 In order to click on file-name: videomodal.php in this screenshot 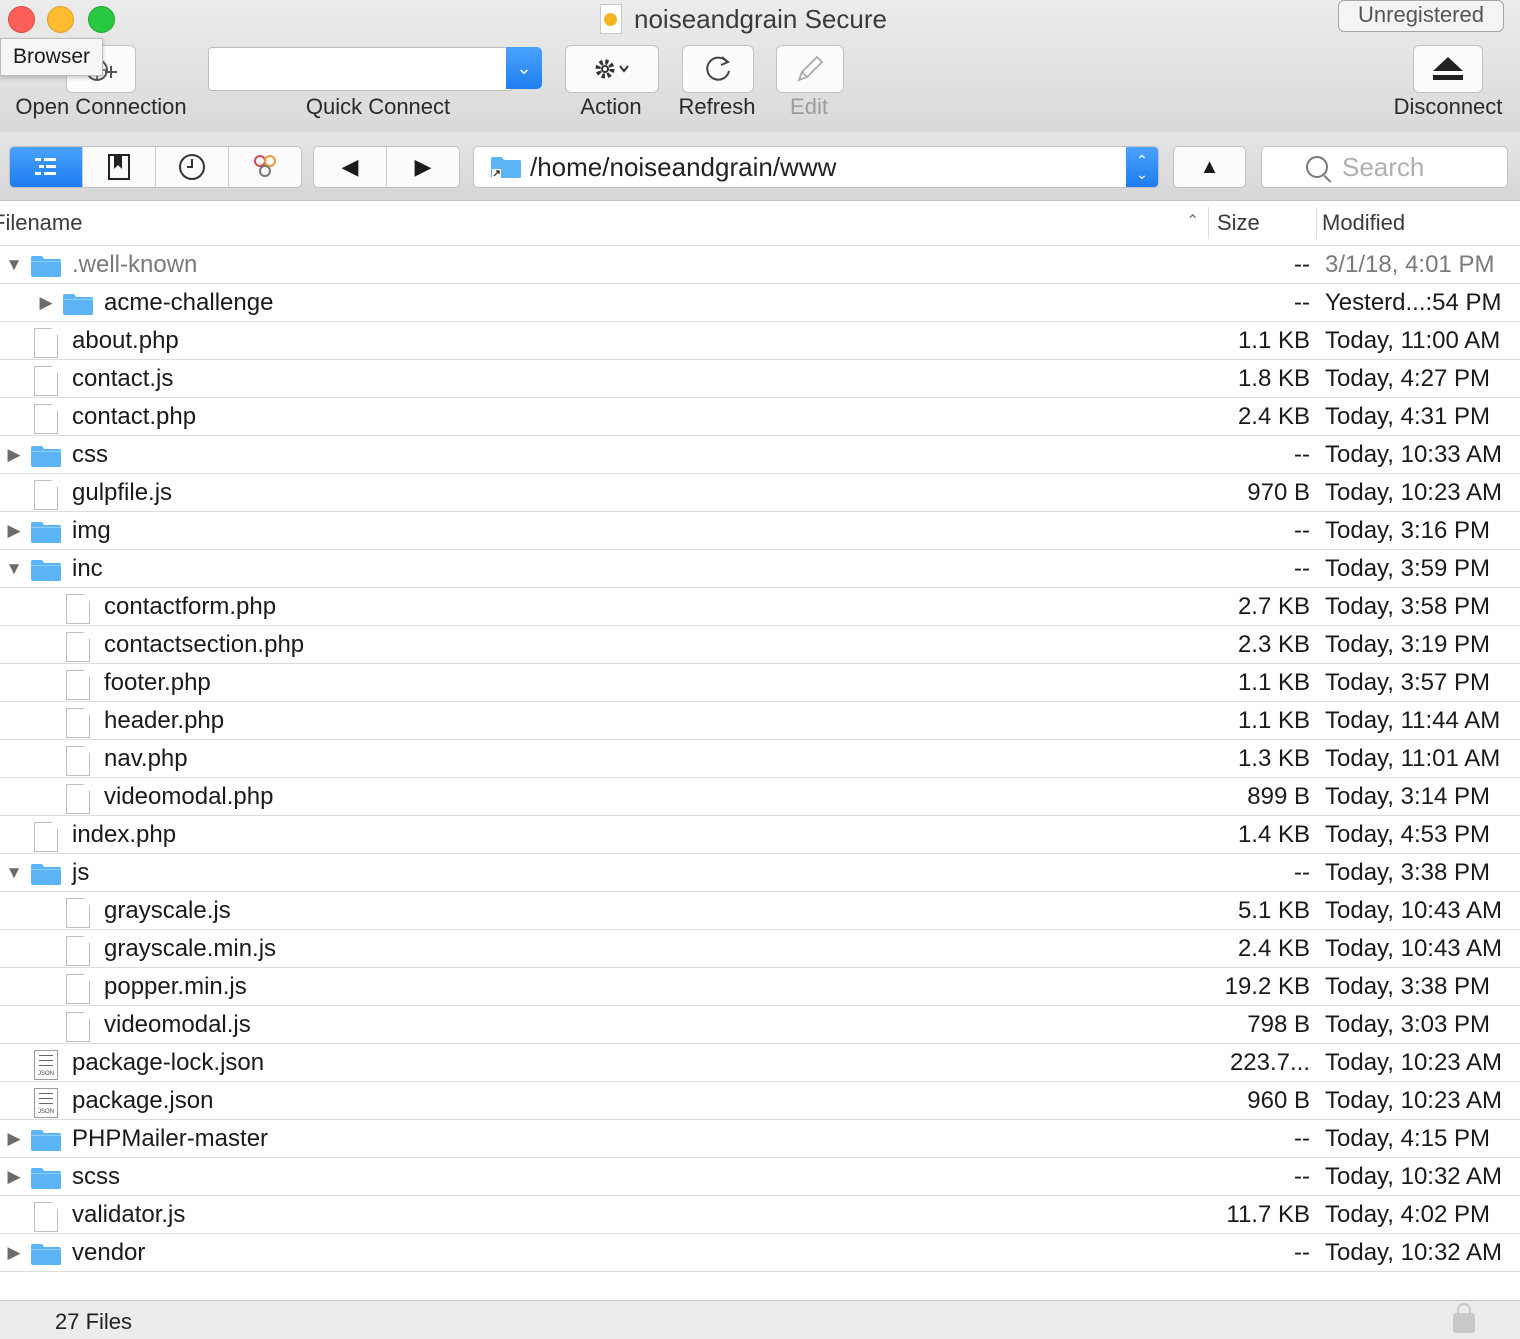, I will do `click(189, 796)`.